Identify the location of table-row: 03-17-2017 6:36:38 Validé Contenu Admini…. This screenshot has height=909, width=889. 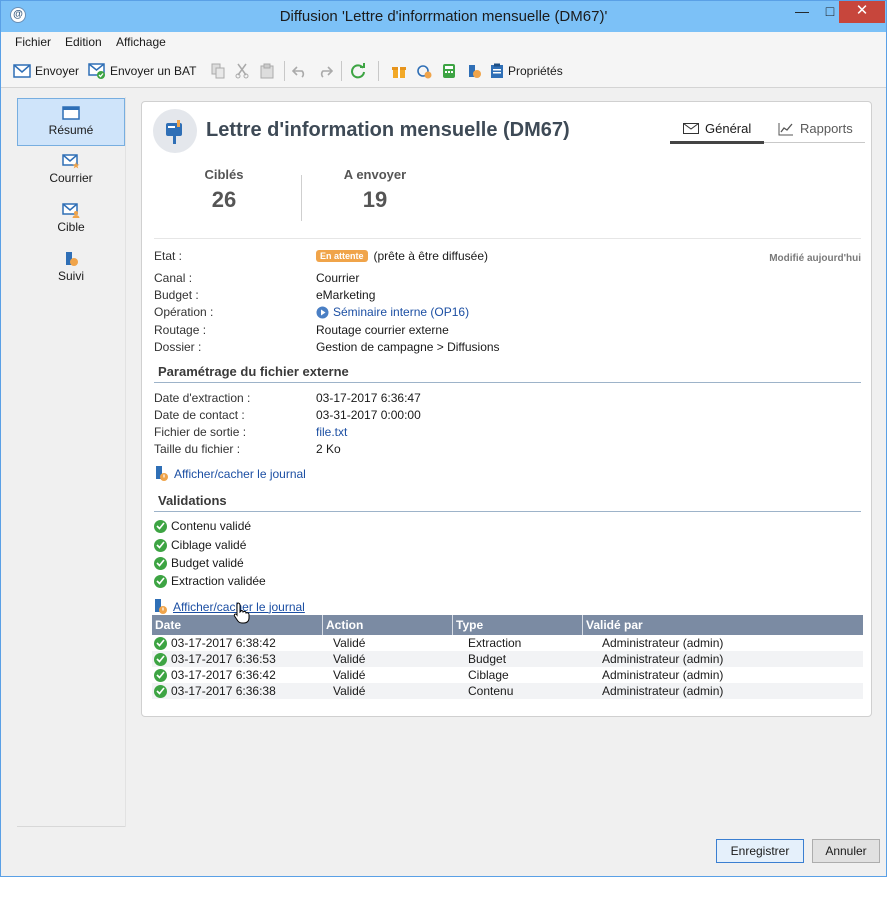
(507, 691).